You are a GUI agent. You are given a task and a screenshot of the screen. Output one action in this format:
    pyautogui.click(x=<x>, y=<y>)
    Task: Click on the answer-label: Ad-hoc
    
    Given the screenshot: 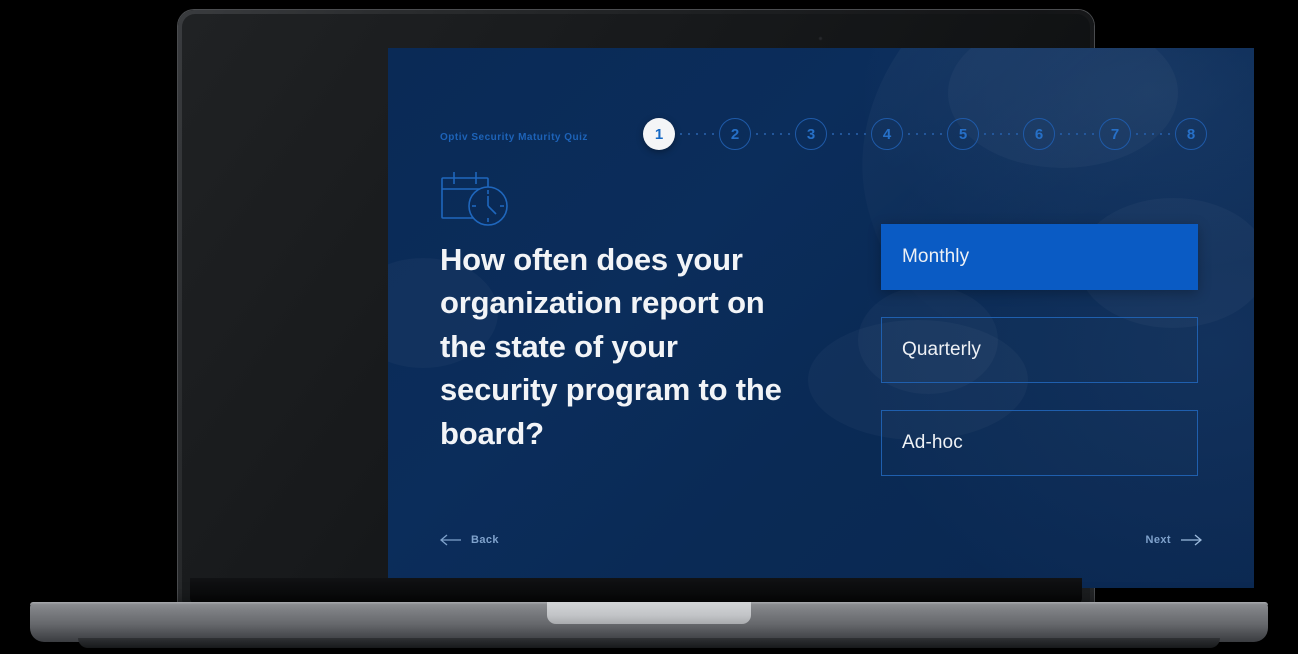 What is the action you would take?
    pyautogui.click(x=932, y=442)
    